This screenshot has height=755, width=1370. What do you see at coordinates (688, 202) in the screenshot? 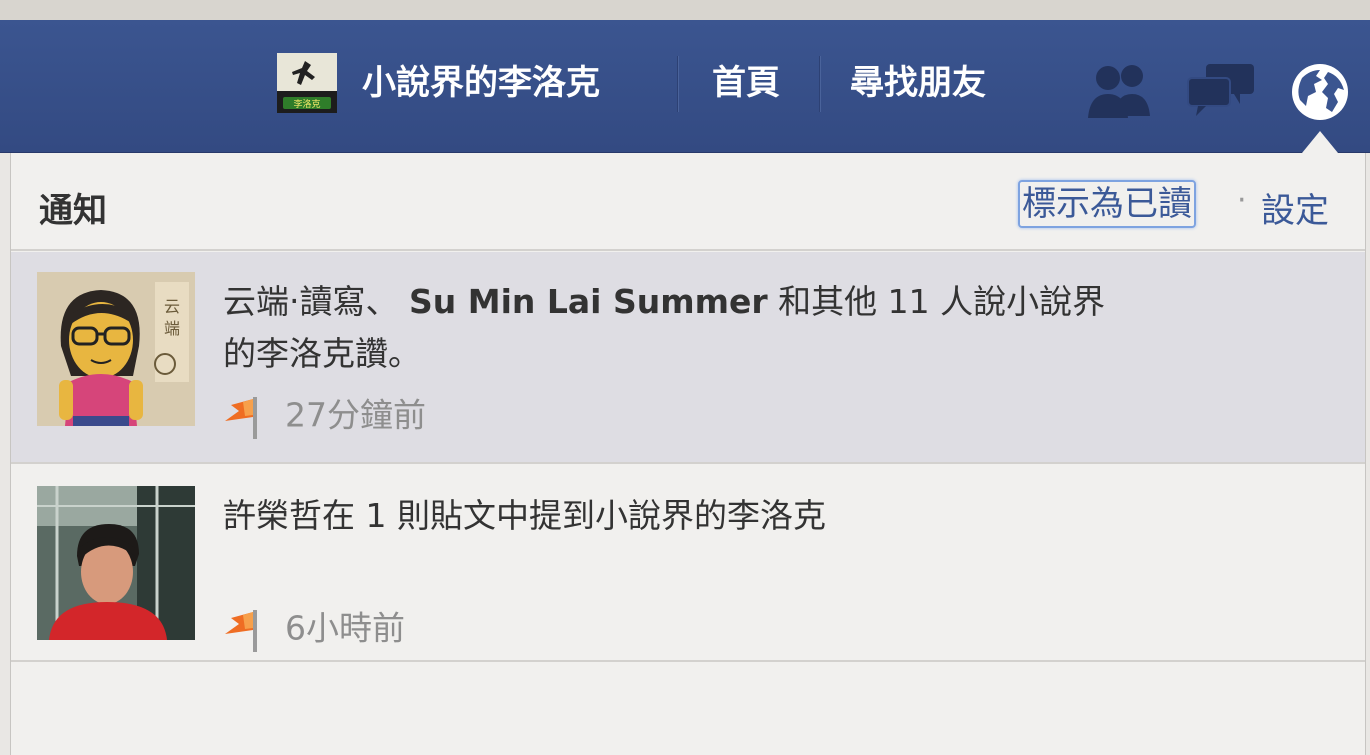
I see `notifications-header: 通知 標示為已讀 · 設定` at bounding box center [688, 202].